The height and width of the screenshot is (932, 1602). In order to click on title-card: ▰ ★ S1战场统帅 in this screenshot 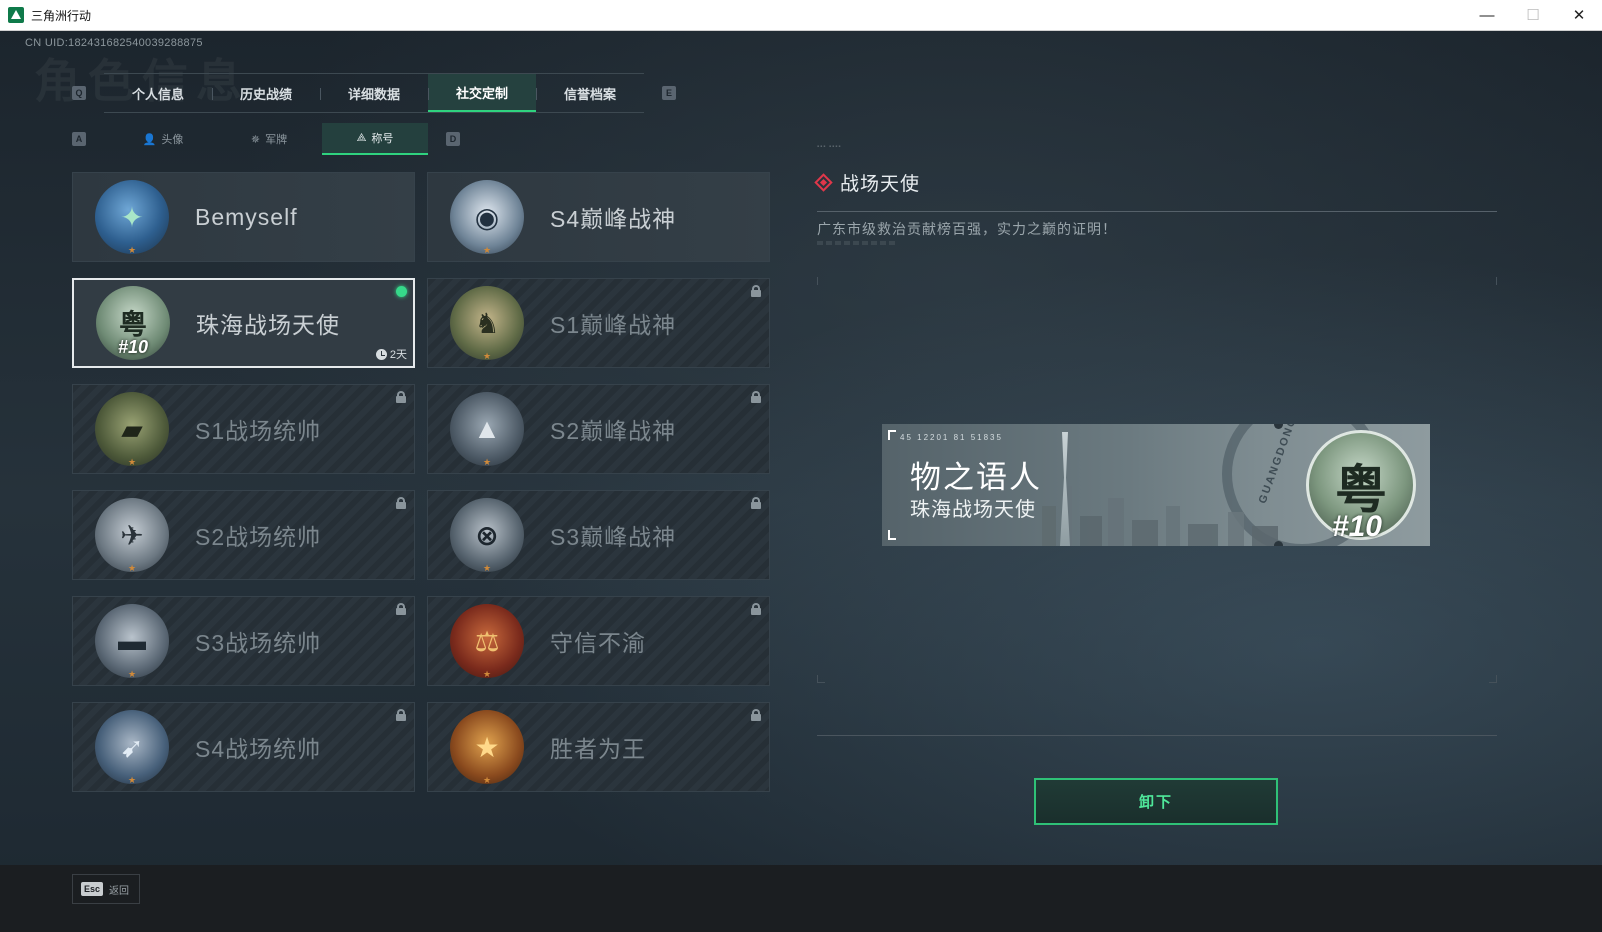, I will do `click(243, 429)`.